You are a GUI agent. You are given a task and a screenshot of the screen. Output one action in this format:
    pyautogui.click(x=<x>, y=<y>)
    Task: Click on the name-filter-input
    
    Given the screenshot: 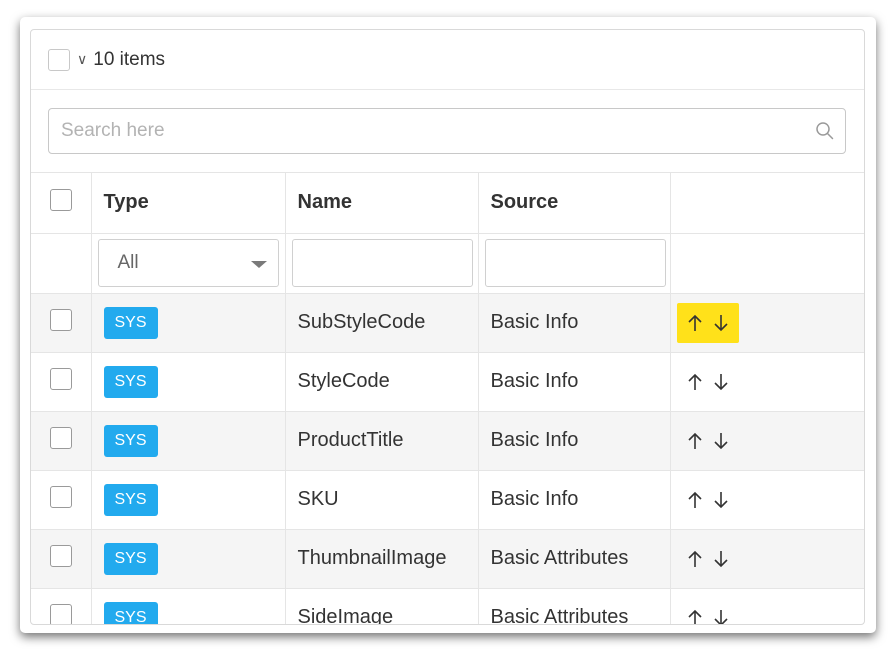 What is the action you would take?
    pyautogui.click(x=382, y=263)
    